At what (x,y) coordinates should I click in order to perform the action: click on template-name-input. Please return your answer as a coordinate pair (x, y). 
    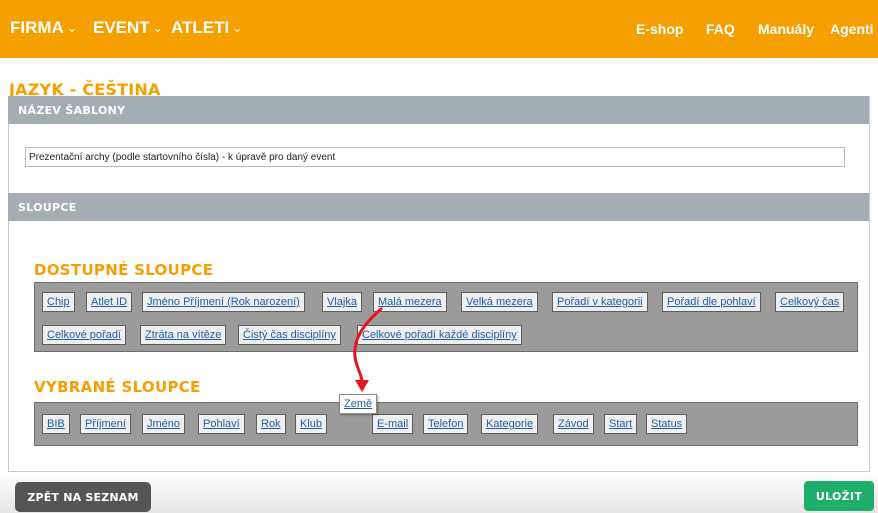
    Looking at the image, I should click on (435, 157).